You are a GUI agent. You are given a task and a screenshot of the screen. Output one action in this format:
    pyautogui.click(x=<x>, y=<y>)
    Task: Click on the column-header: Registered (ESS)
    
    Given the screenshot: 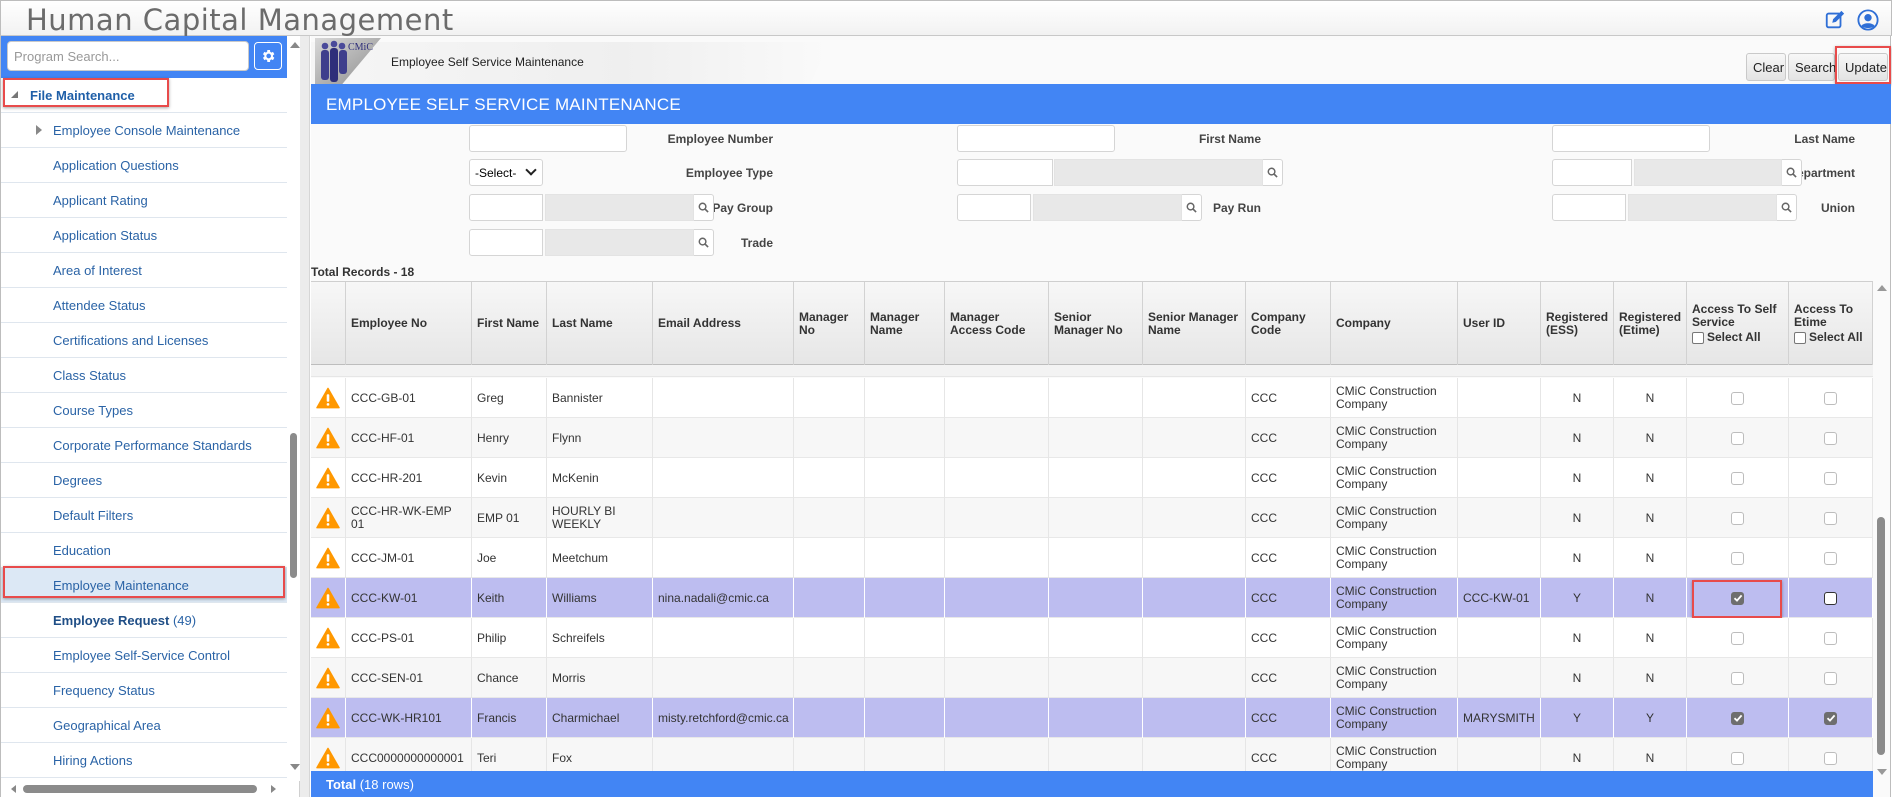 What is the action you would take?
    pyautogui.click(x=1577, y=323)
    